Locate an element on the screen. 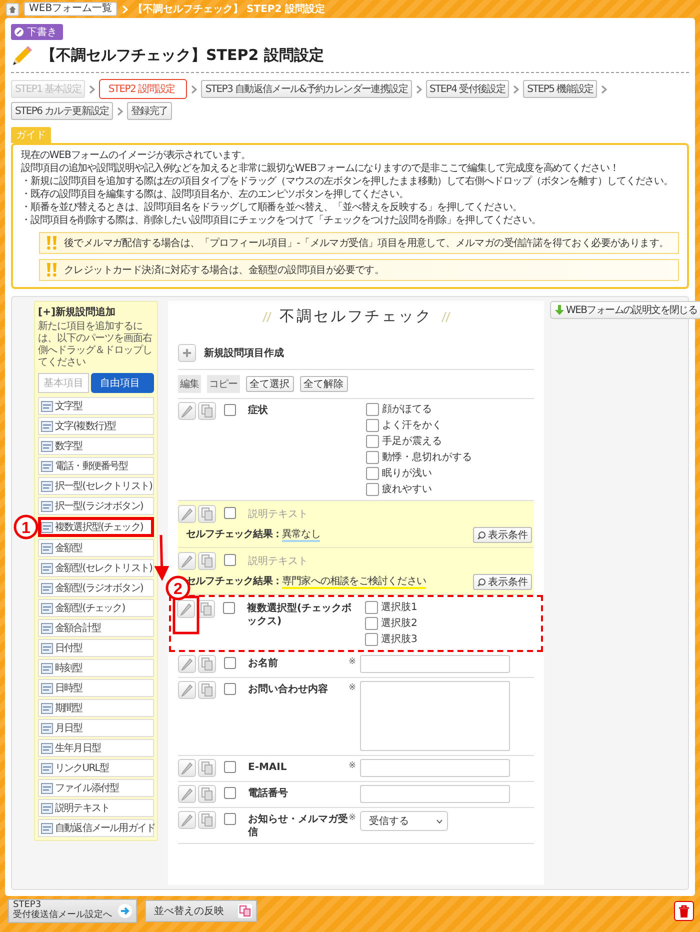 This screenshot has height=932, width=700. field-type-item: ファイル添付型 is located at coordinates (96, 788).